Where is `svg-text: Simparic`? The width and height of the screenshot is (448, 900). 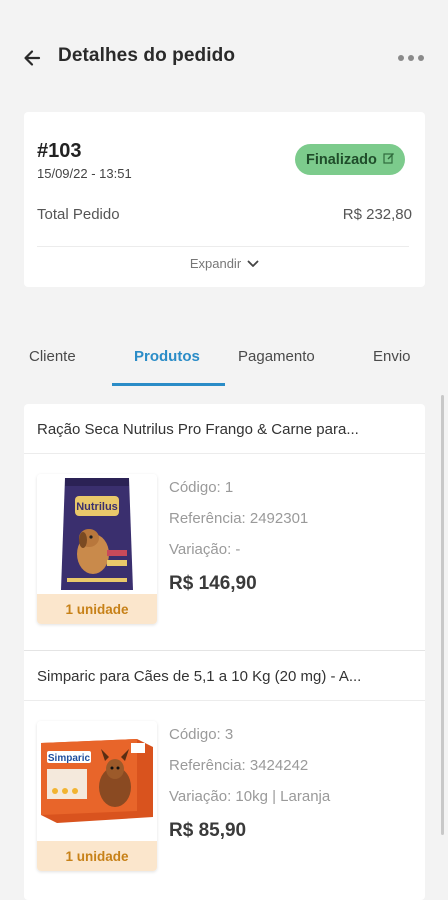
svg-text: Simparic is located at coordinates (69, 758).